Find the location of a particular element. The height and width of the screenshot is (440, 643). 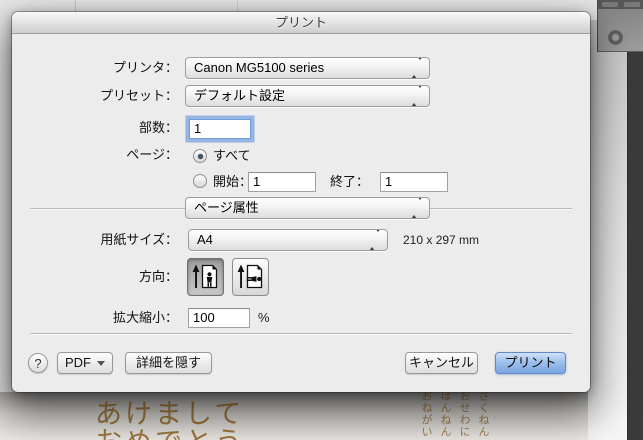

background-vertical-text: さくねん おせわに ほんねん おねがい is located at coordinates (454, 415).